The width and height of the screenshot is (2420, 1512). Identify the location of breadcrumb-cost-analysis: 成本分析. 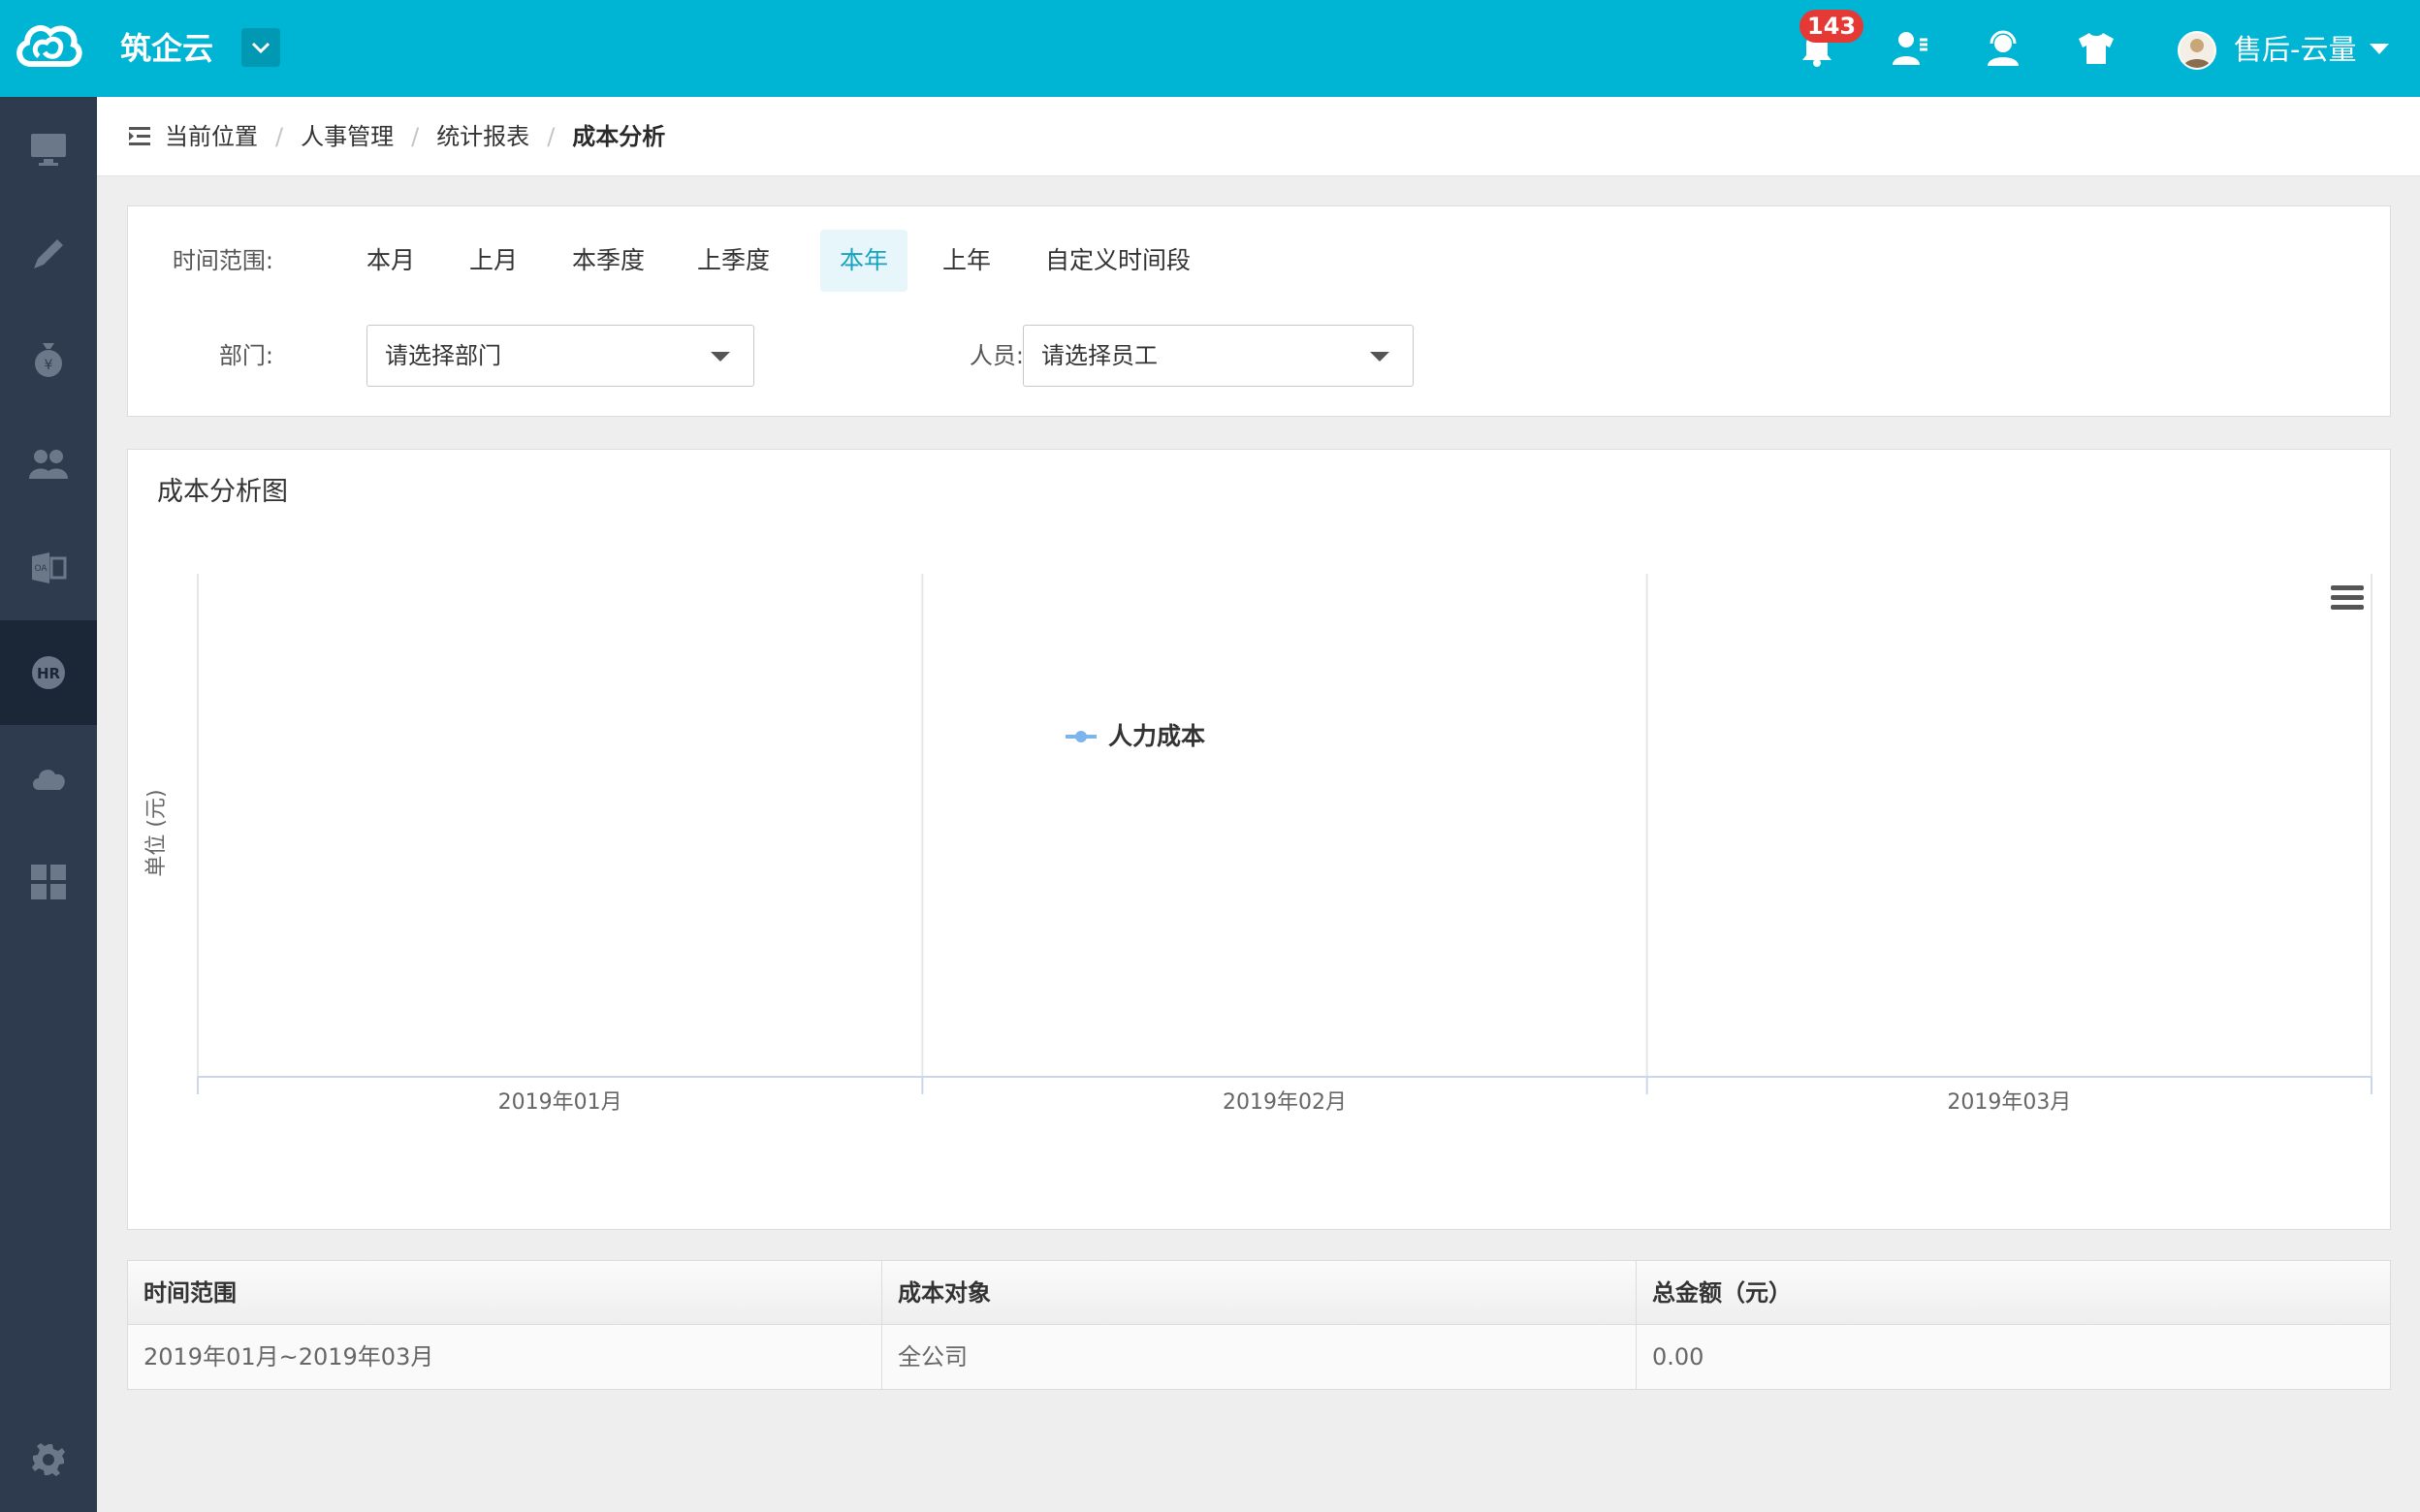
(619, 136).